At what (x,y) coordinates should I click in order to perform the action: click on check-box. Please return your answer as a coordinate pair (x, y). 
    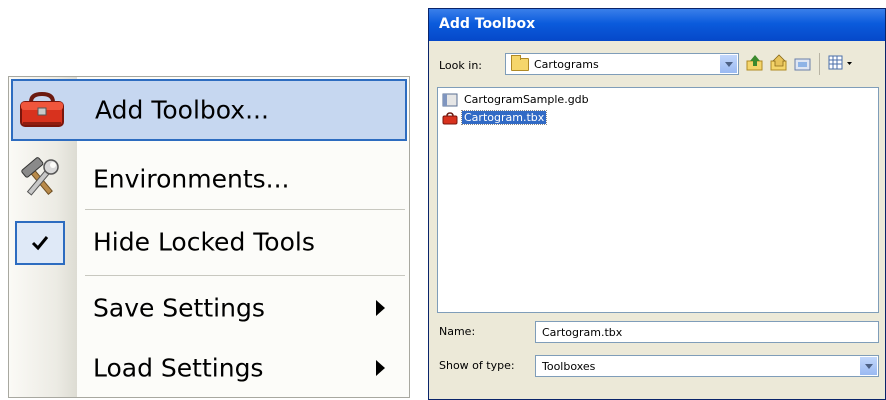
    Looking at the image, I should click on (40, 243).